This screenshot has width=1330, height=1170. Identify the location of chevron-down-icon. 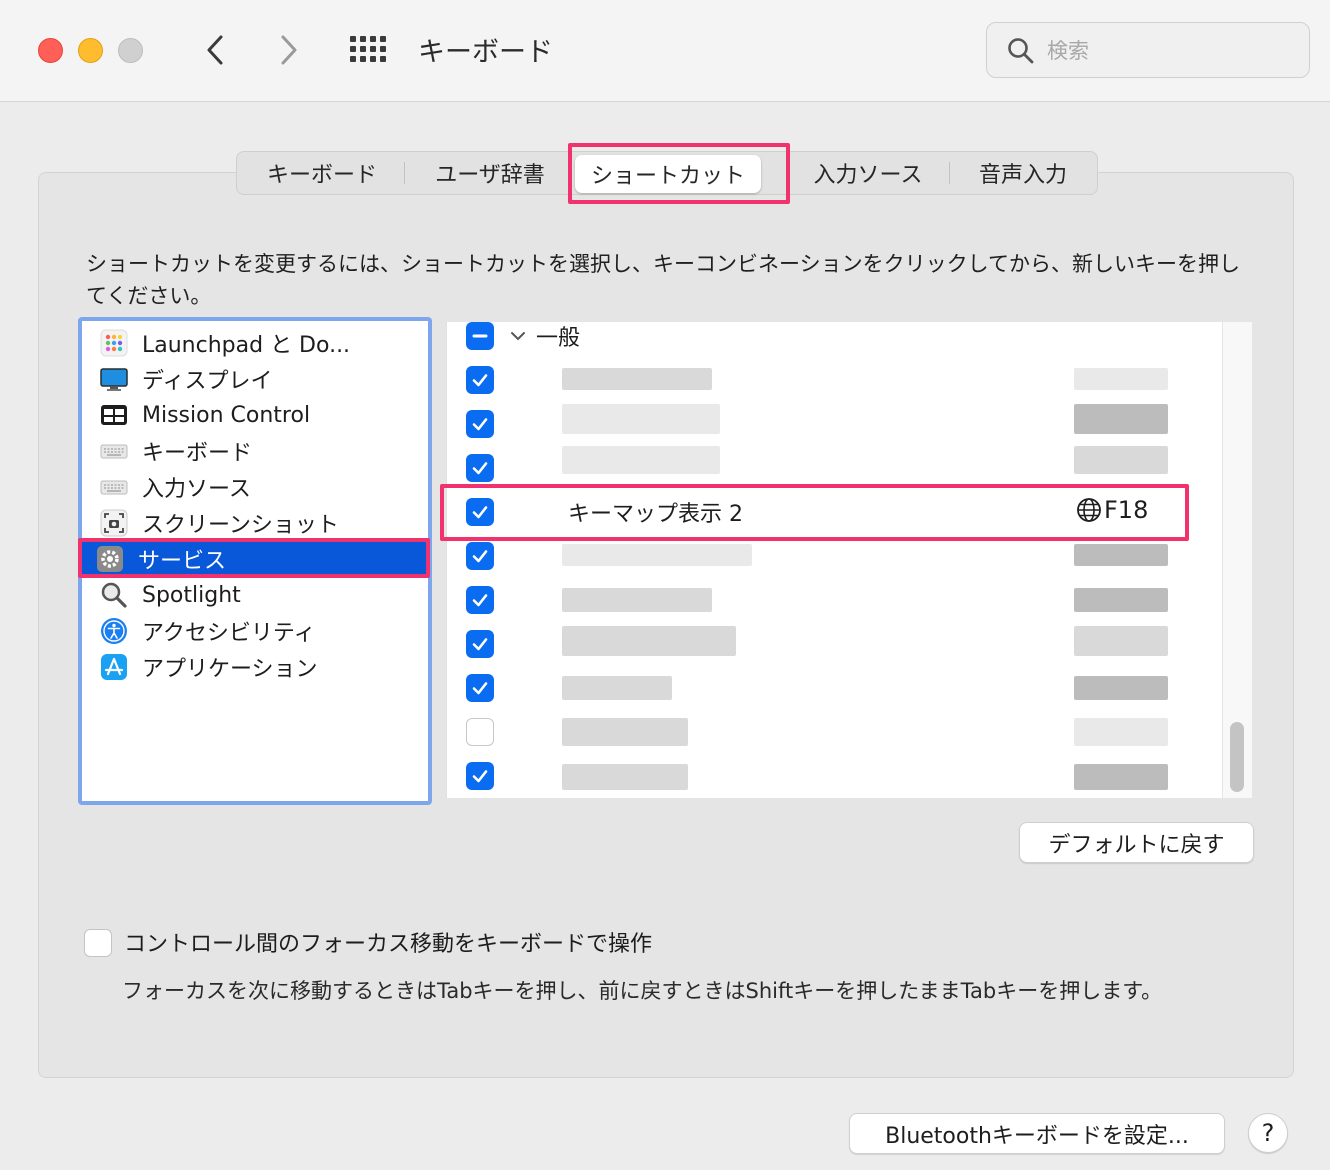
(518, 336).